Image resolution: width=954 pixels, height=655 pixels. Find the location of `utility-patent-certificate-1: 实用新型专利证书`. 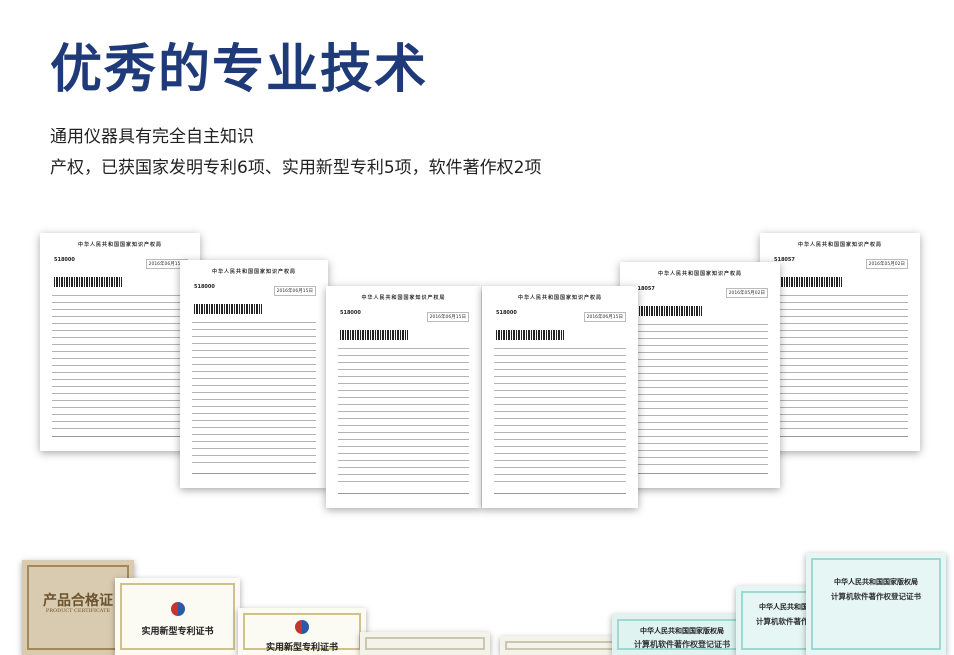

utility-patent-certificate-1: 实用新型专利证书 is located at coordinates (177, 616).